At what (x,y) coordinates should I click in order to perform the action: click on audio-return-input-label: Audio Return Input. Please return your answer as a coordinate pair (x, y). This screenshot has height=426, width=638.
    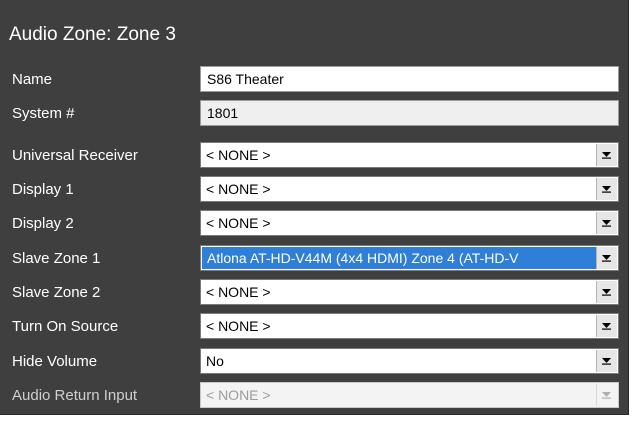
    Looking at the image, I should click on (75, 395).